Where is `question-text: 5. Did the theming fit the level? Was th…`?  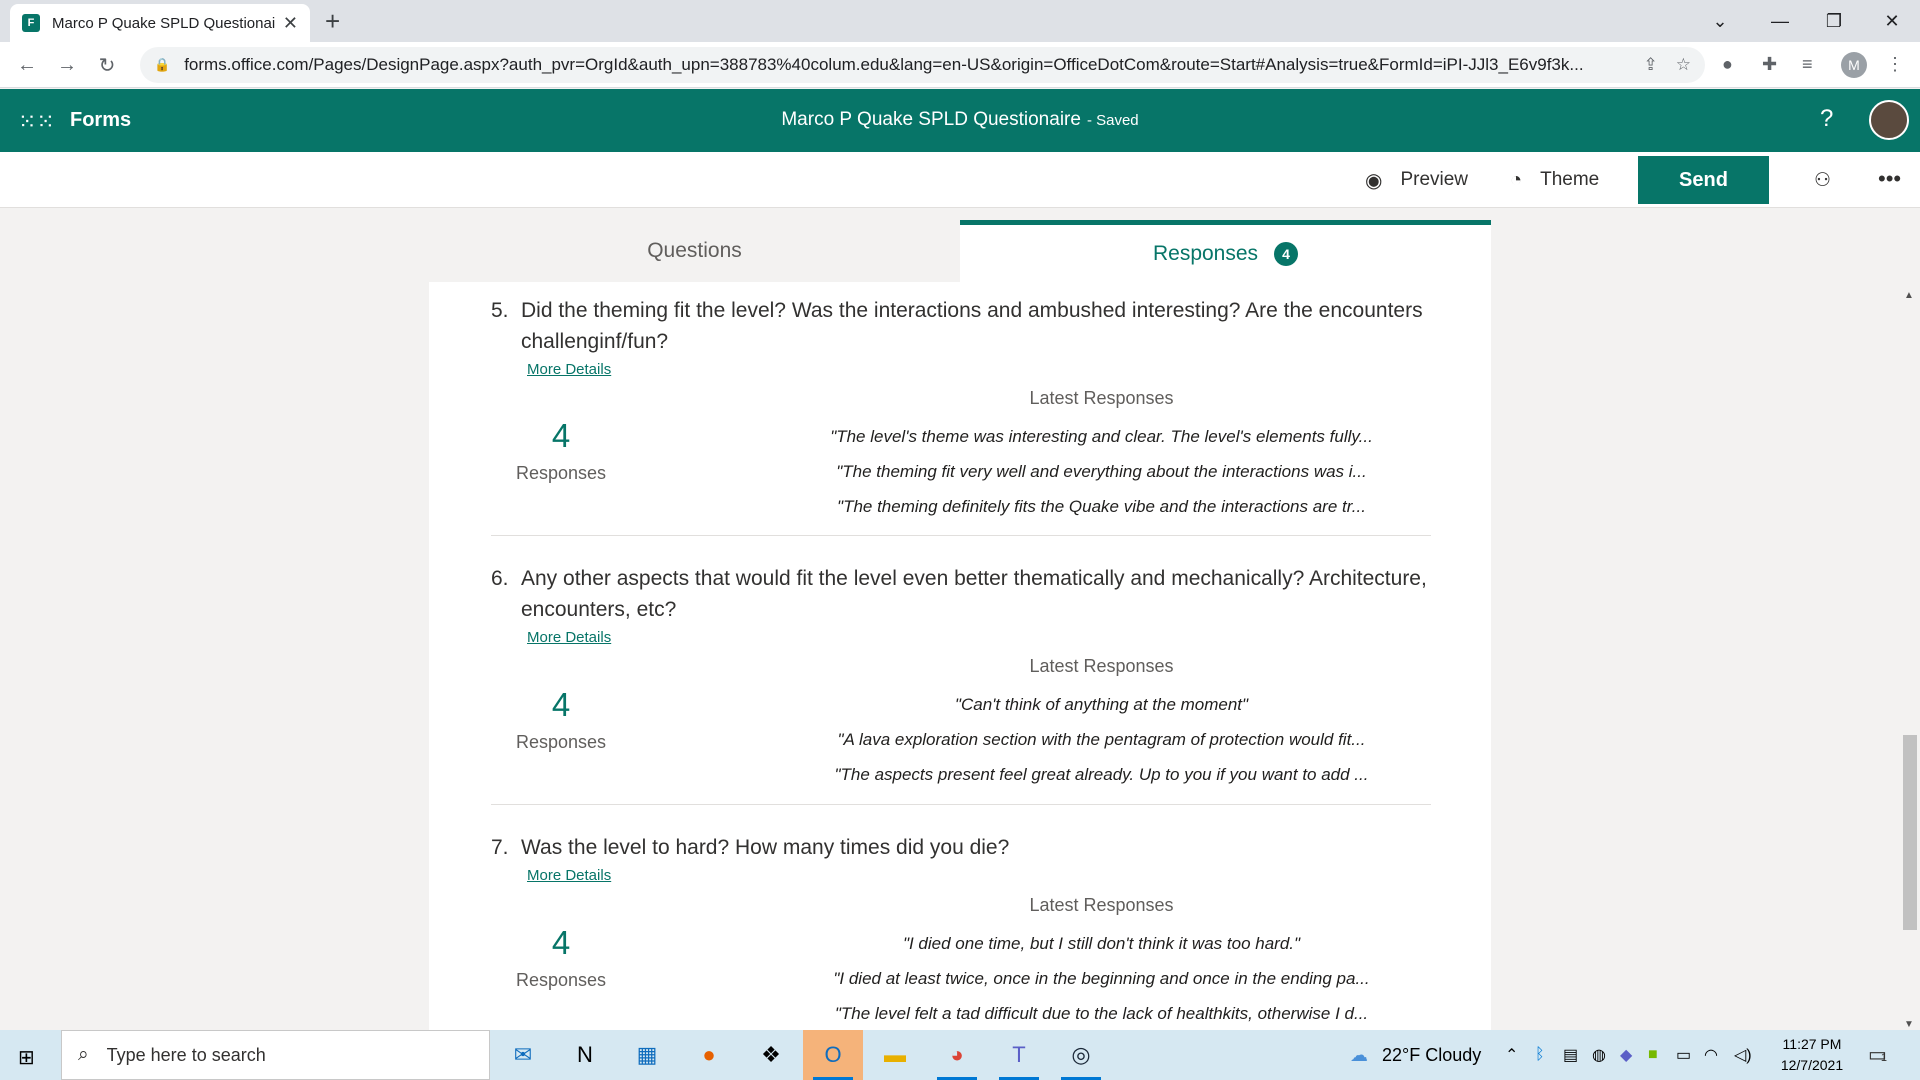 question-text: 5. Did the theming fit the level? Was th… is located at coordinates (961, 326).